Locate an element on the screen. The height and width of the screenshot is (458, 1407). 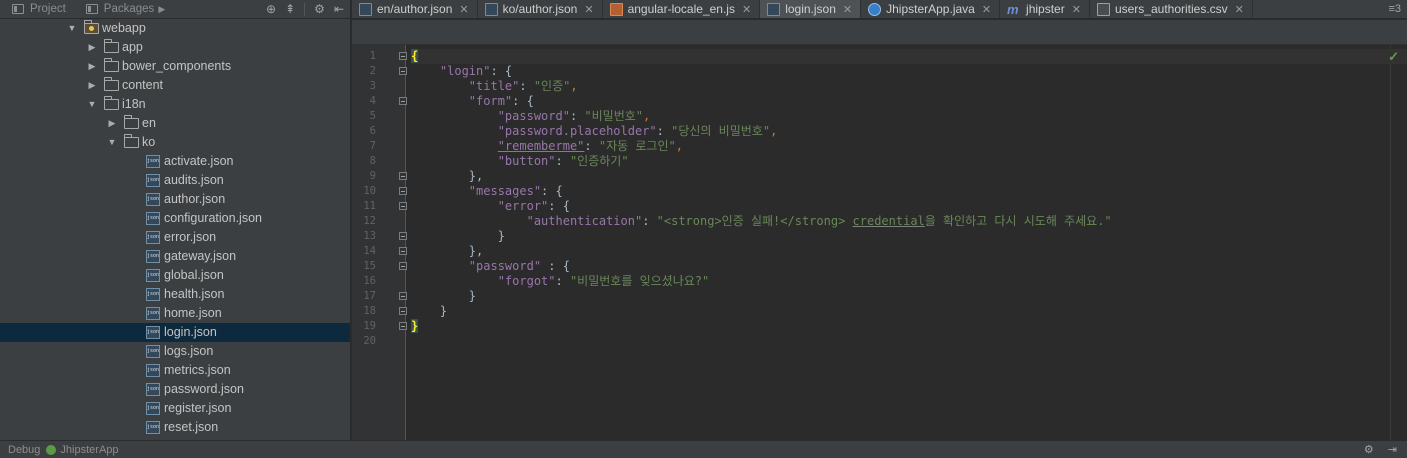
line-number: 4 is located at coordinates (372, 101).